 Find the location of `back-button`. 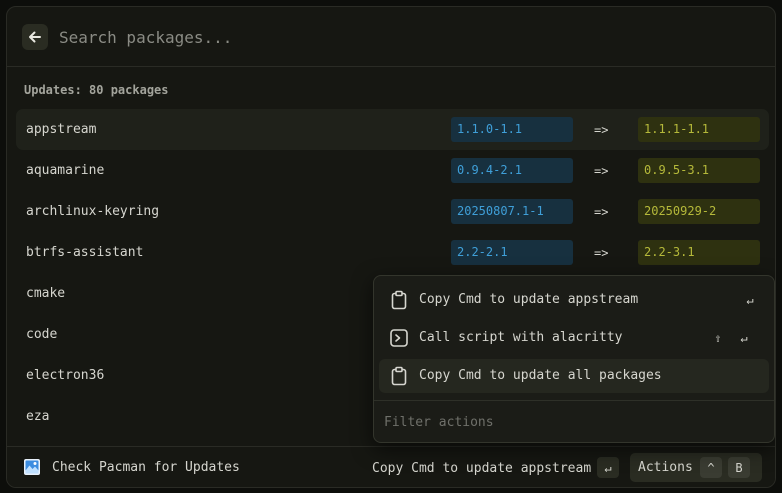

back-button is located at coordinates (35, 37).